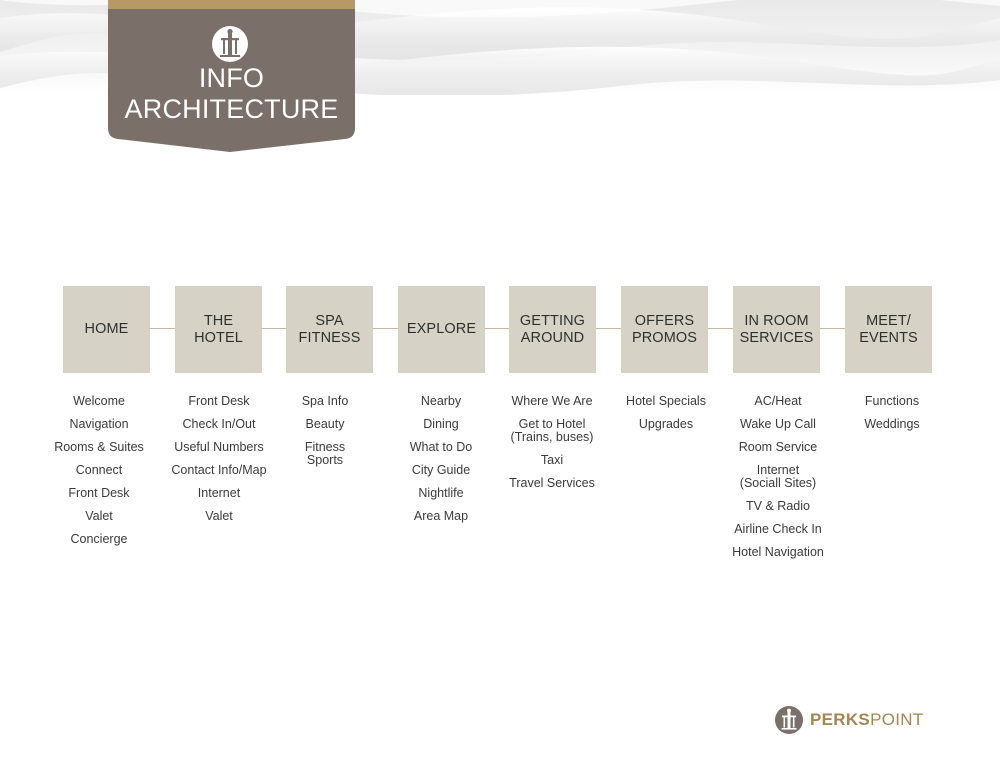  I want to click on brand-name: PERKSPOINT, so click(867, 720).